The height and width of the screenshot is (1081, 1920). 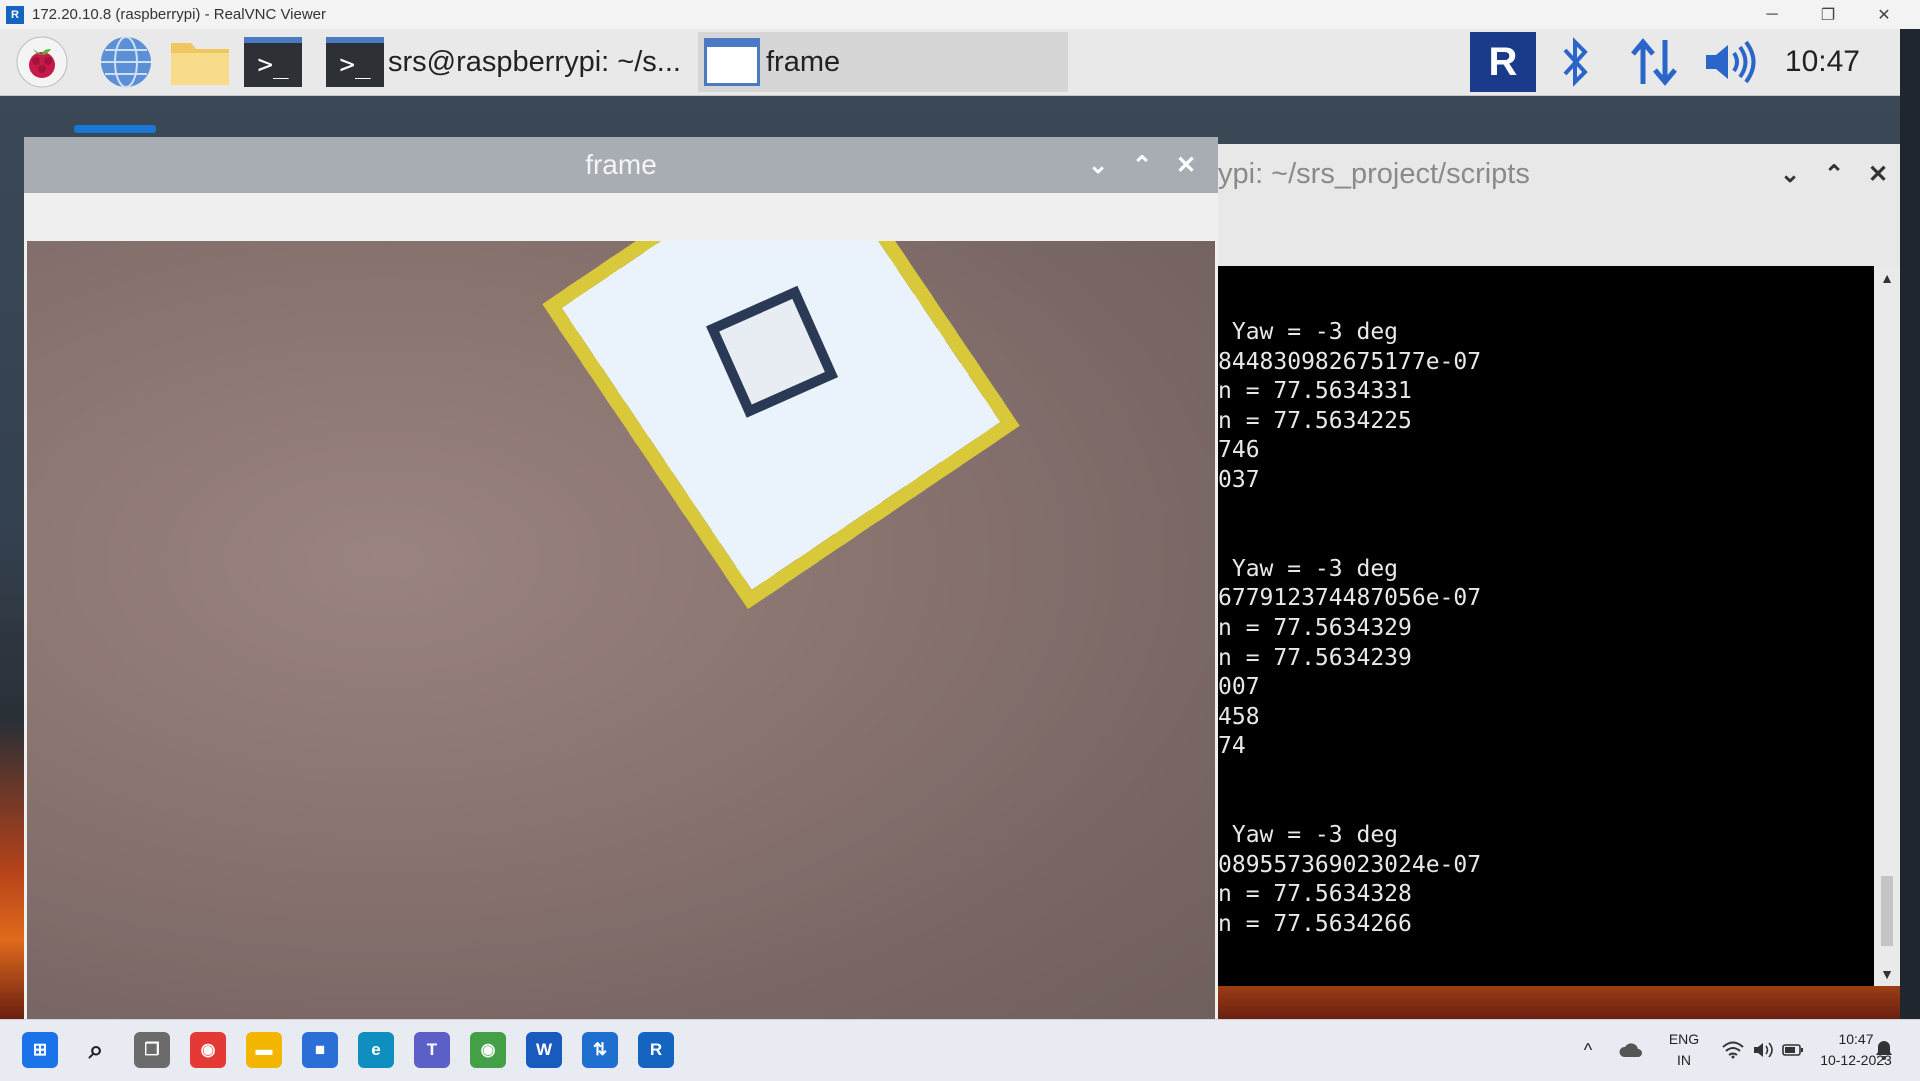 What do you see at coordinates (1232, 746) in the screenshot?
I see `terminal-line: 74` at bounding box center [1232, 746].